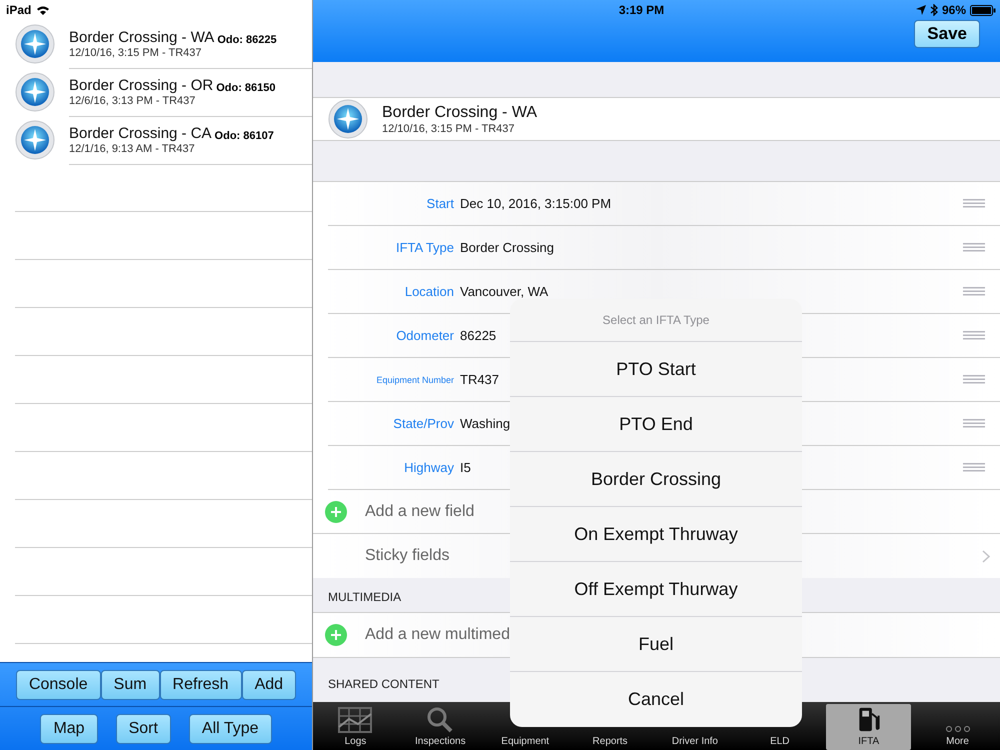  What do you see at coordinates (429, 291) in the screenshot?
I see `field-label: Location` at bounding box center [429, 291].